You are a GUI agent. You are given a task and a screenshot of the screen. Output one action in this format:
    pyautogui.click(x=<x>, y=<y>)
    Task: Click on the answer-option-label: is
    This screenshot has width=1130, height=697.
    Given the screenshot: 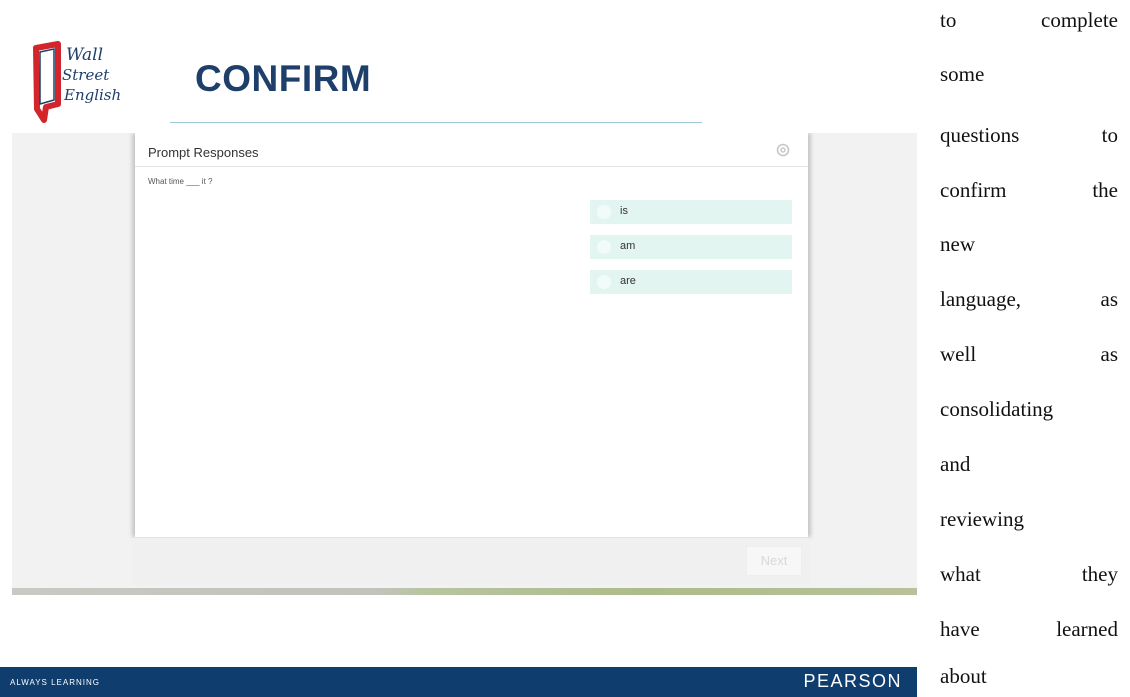 What is the action you would take?
    pyautogui.click(x=624, y=211)
    